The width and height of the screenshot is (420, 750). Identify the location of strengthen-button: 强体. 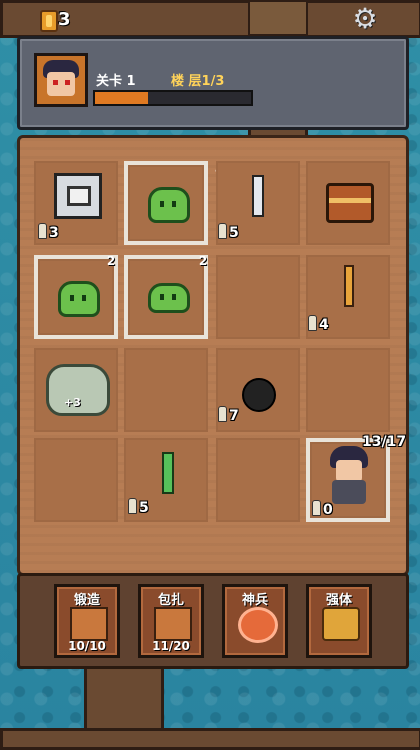
(339, 621).